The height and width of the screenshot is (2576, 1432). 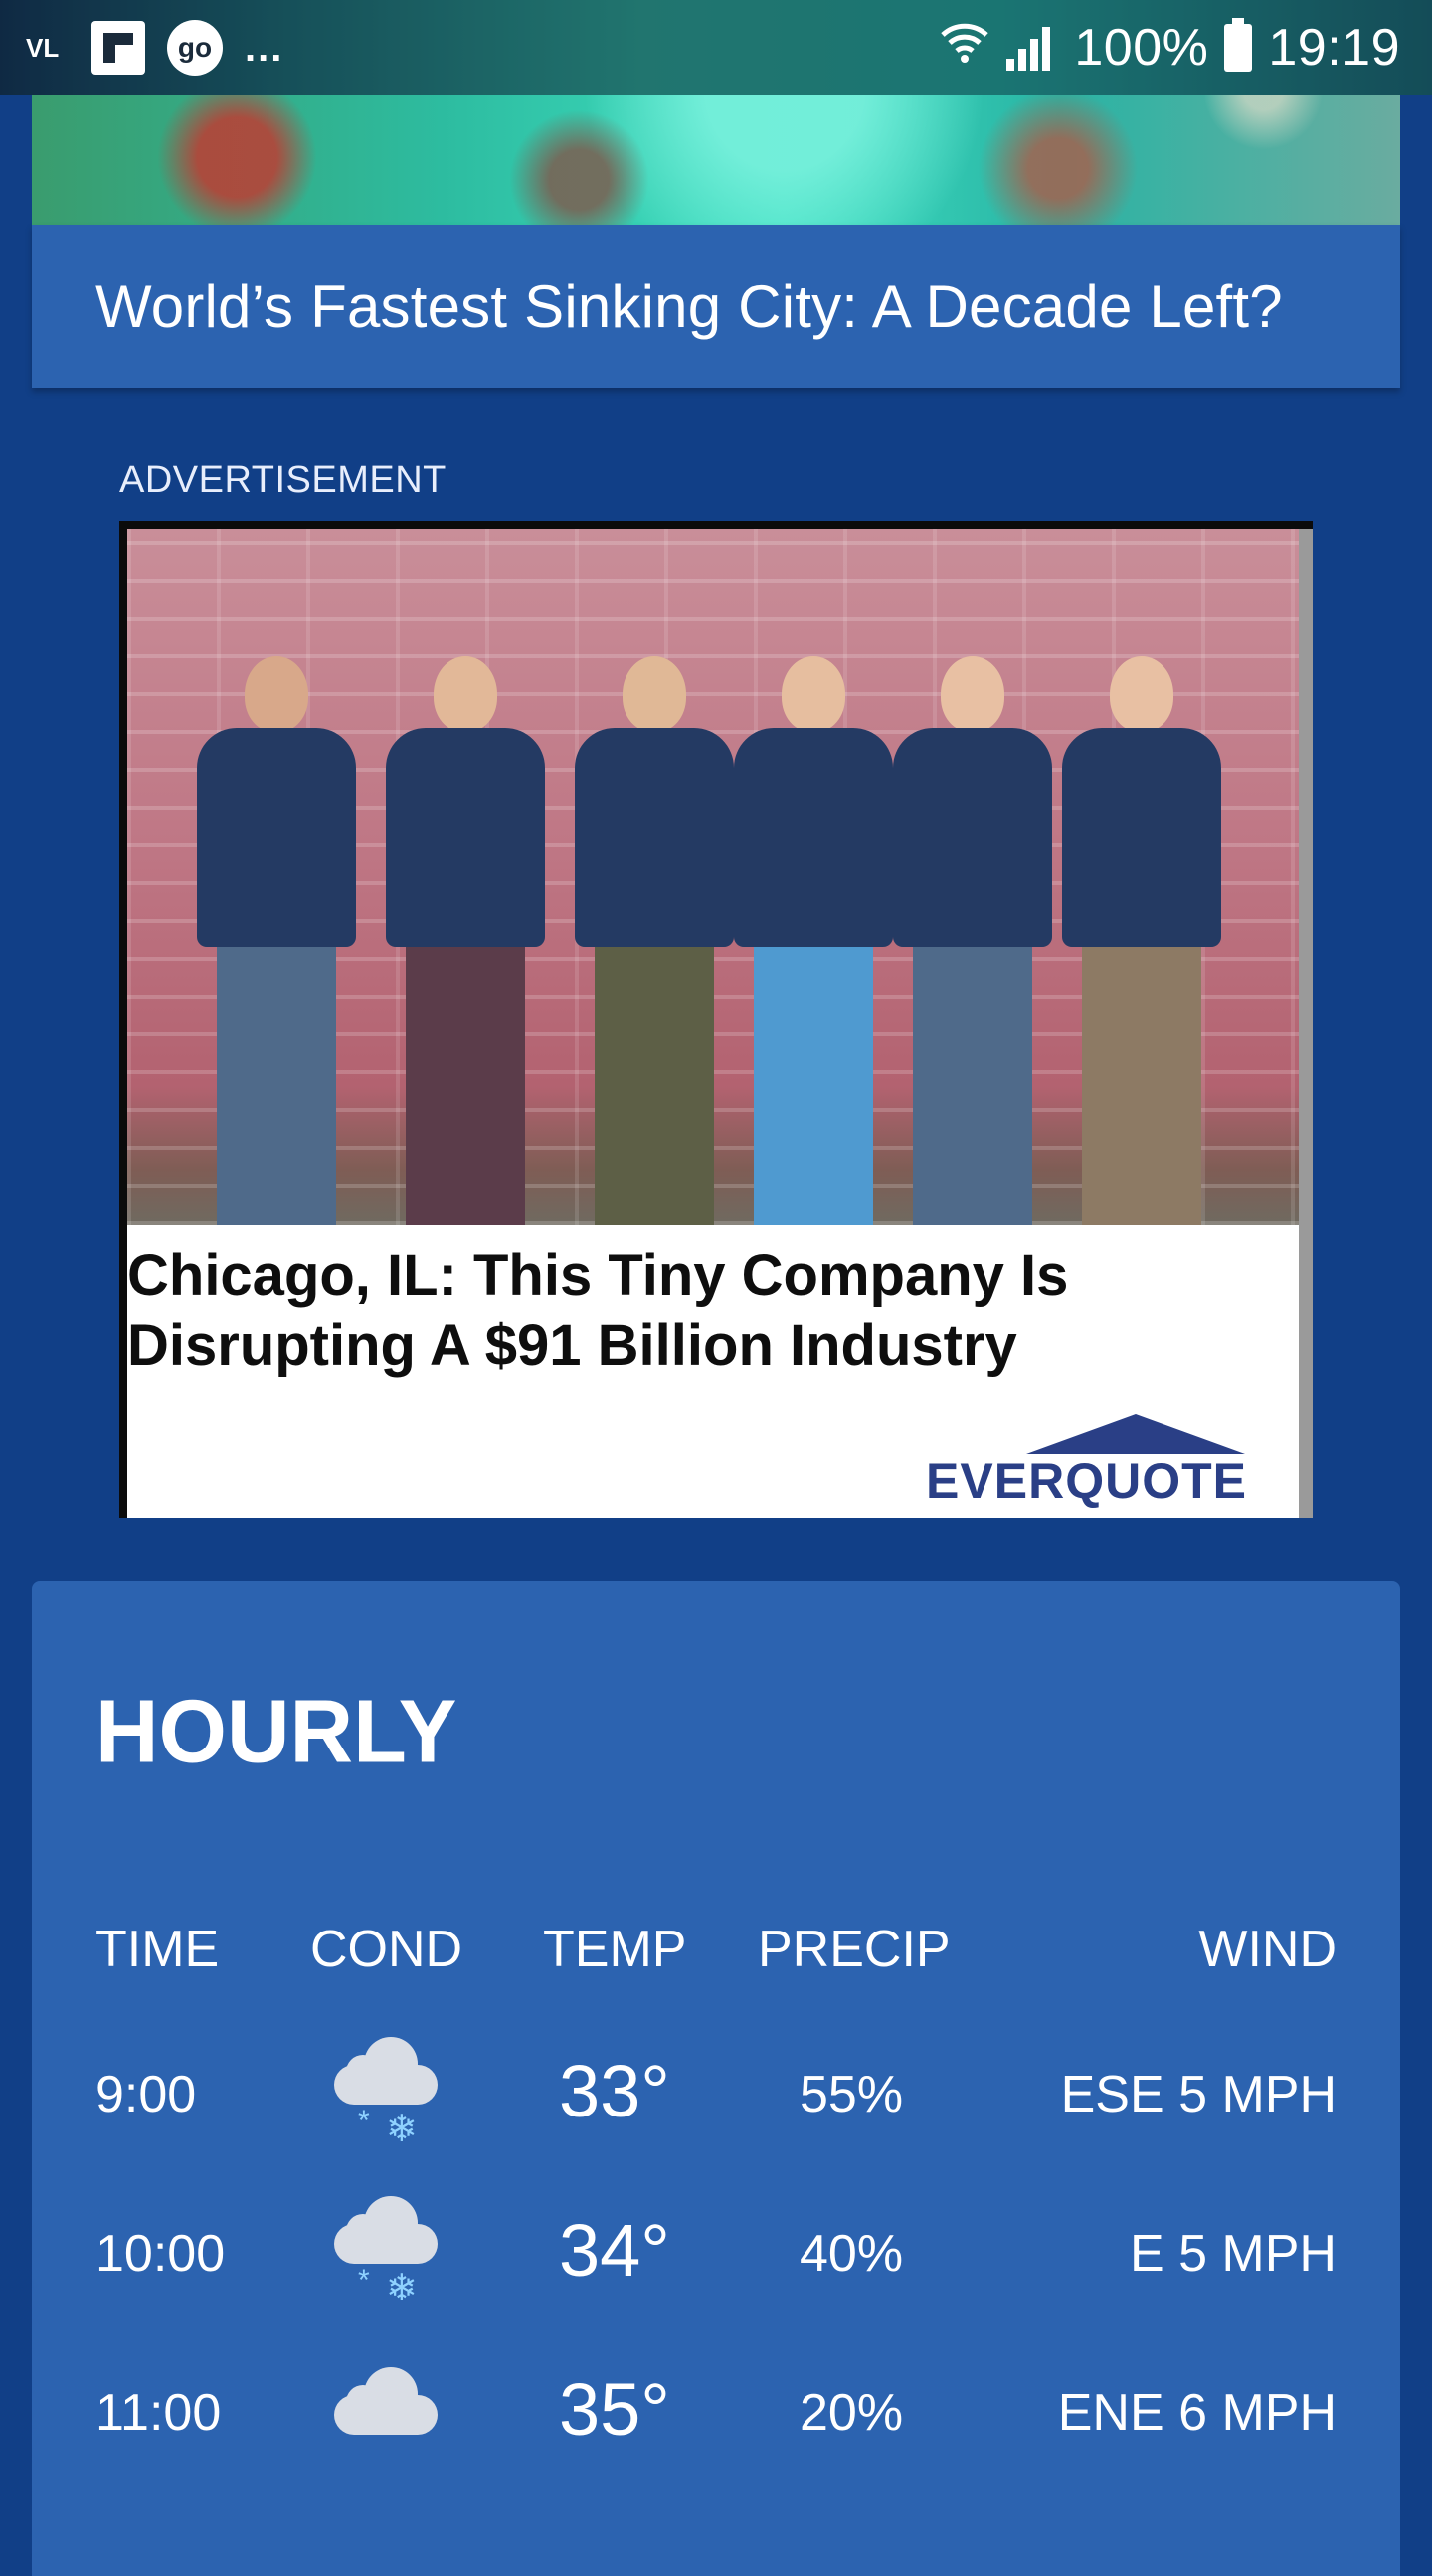 I want to click on advertisement-label: ADVERTISEMENT, so click(x=283, y=480).